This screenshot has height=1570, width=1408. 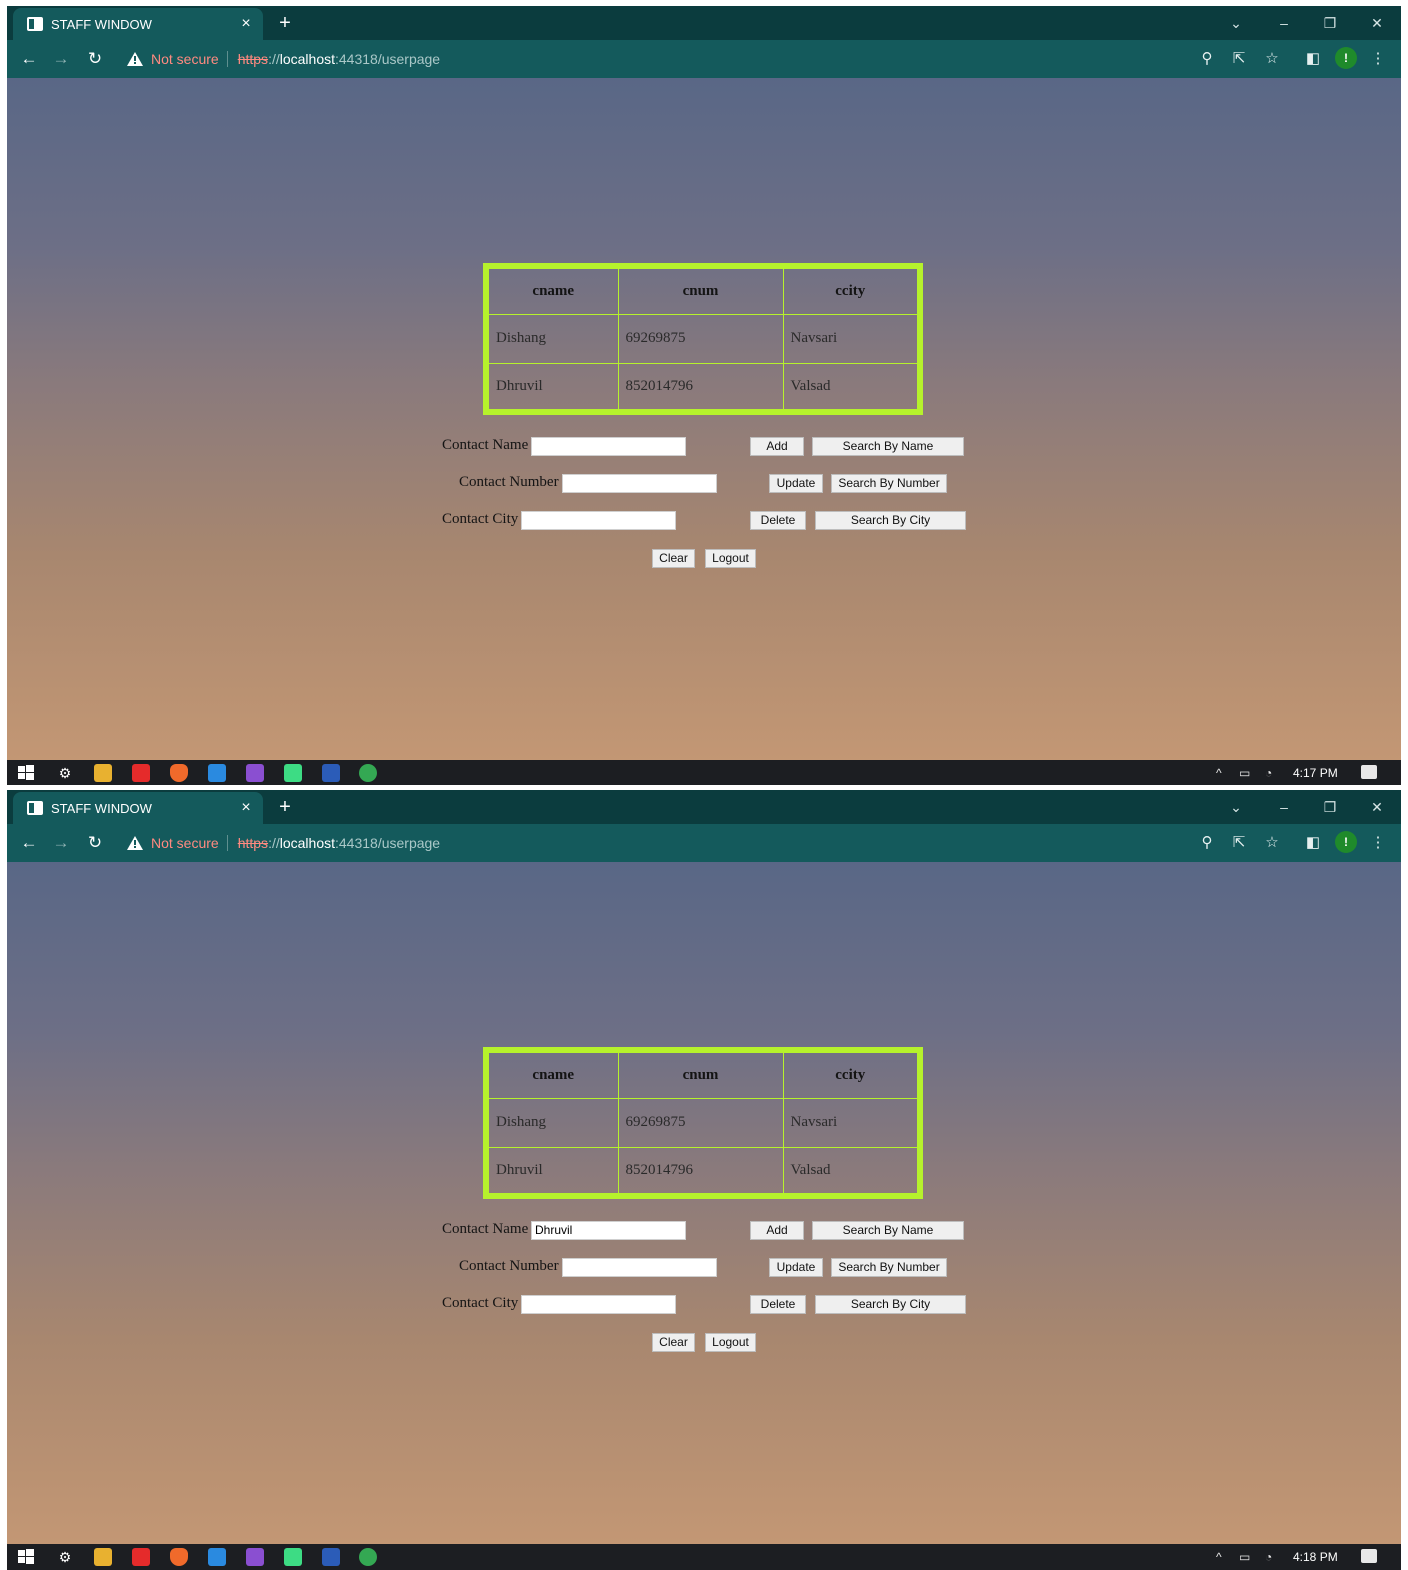 What do you see at coordinates (1315, 1557) in the screenshot?
I see `taskbar-clock: 4:18 PM` at bounding box center [1315, 1557].